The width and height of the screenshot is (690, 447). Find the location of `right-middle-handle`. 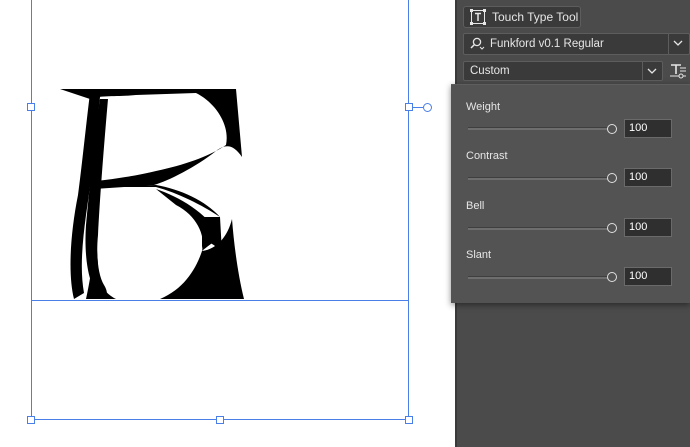

right-middle-handle is located at coordinates (409, 107).